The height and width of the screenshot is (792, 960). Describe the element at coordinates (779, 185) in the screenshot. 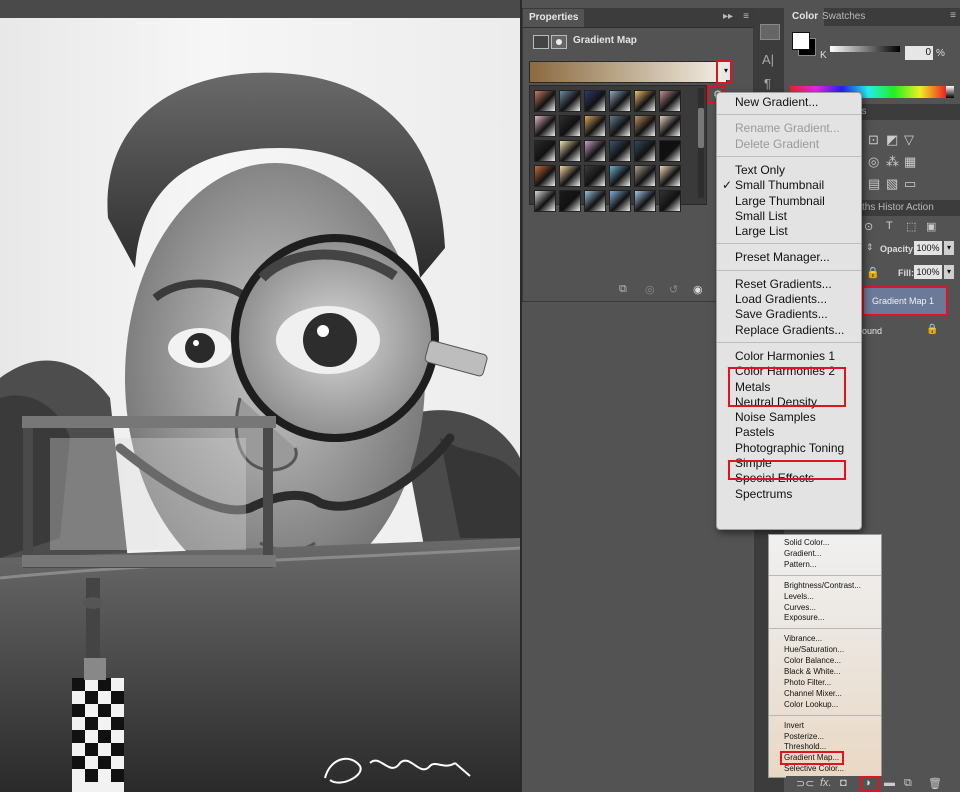

I see `menu-item: Small Thumbnail` at that location.